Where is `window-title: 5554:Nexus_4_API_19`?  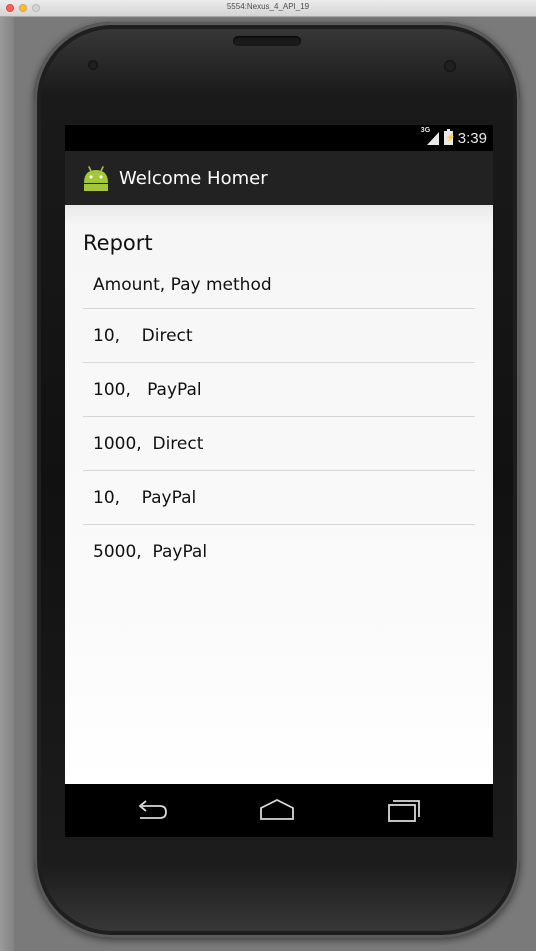
window-title: 5554:Nexus_4_API_19 is located at coordinates (268, 6).